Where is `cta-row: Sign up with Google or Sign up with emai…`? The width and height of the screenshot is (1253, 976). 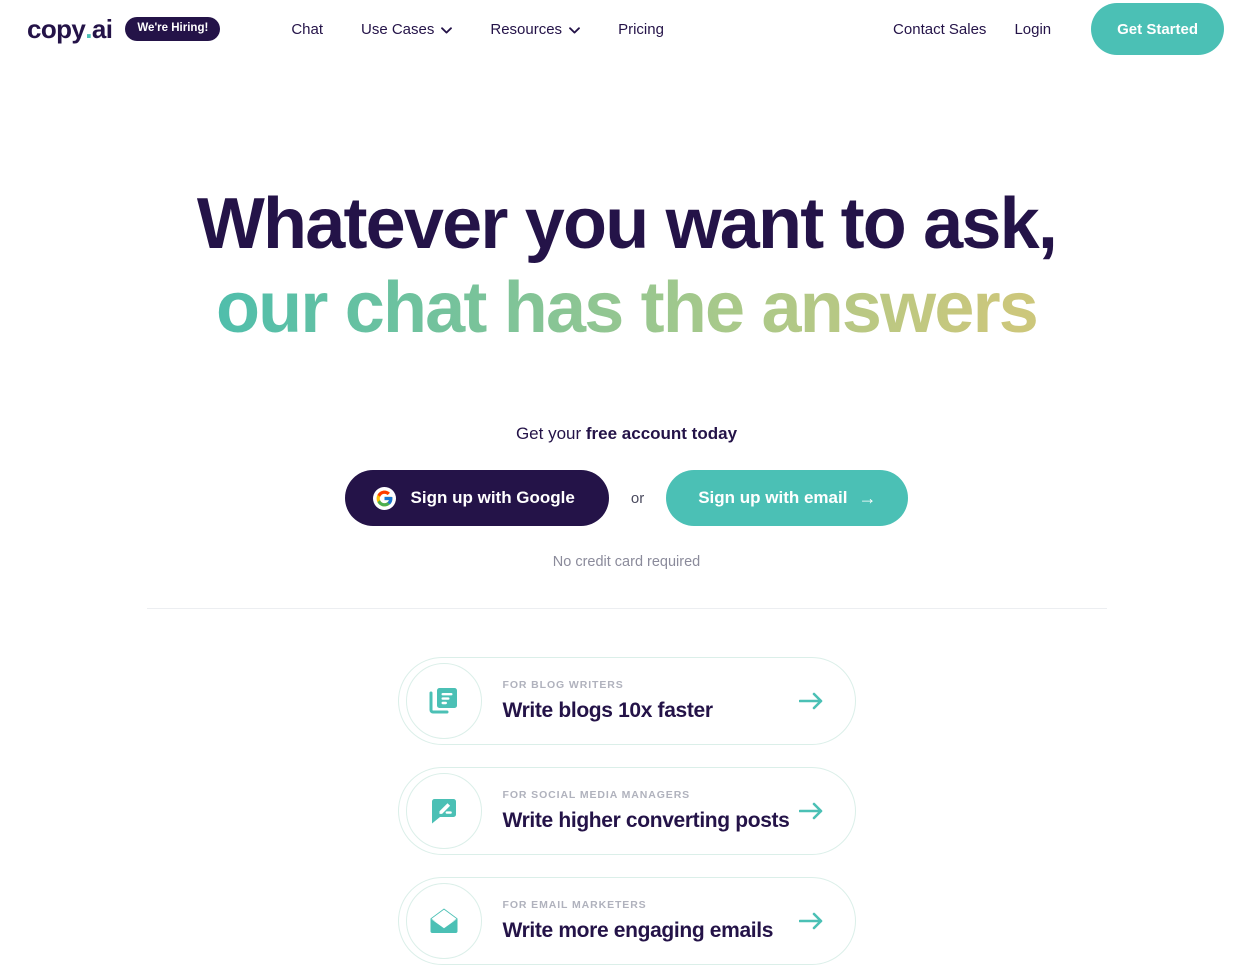
cta-row: Sign up with Google or Sign up with emai… is located at coordinates (626, 498).